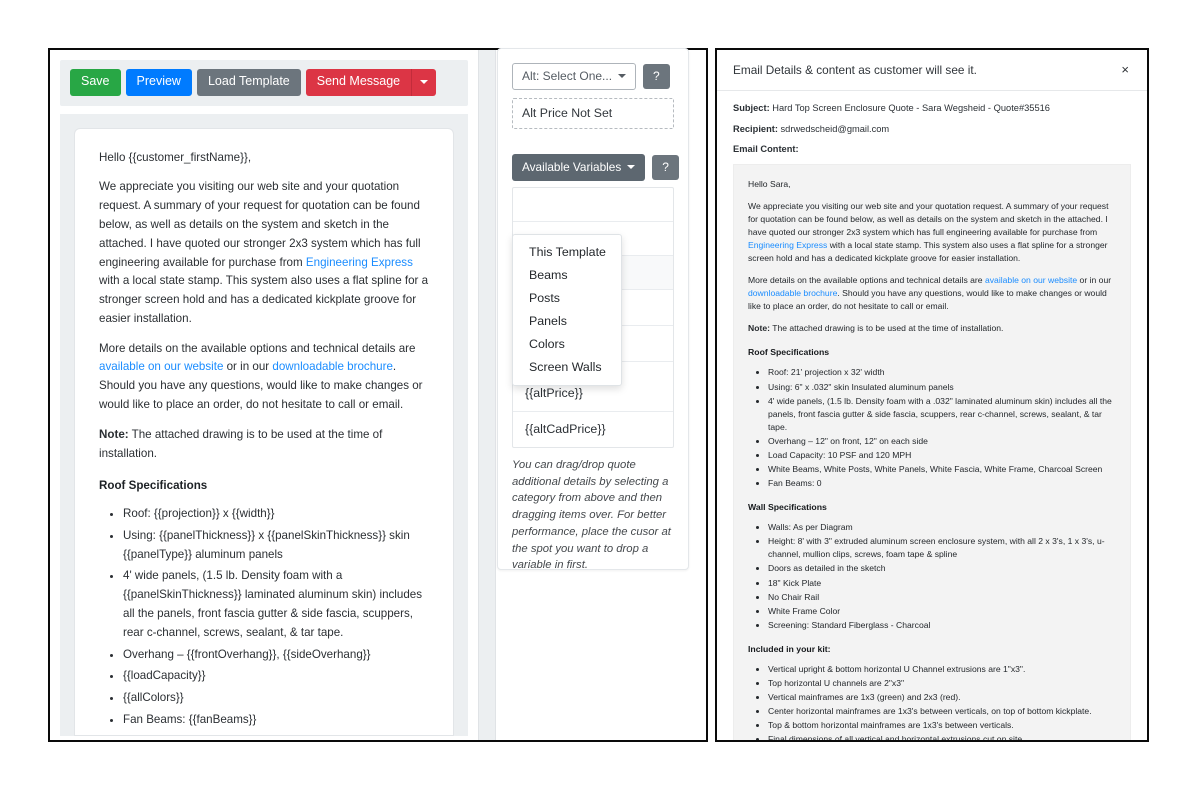  Describe the element at coordinates (276, 514) in the screenshot. I see `list-item: Roof: {{projection}} x {{width}}` at that location.